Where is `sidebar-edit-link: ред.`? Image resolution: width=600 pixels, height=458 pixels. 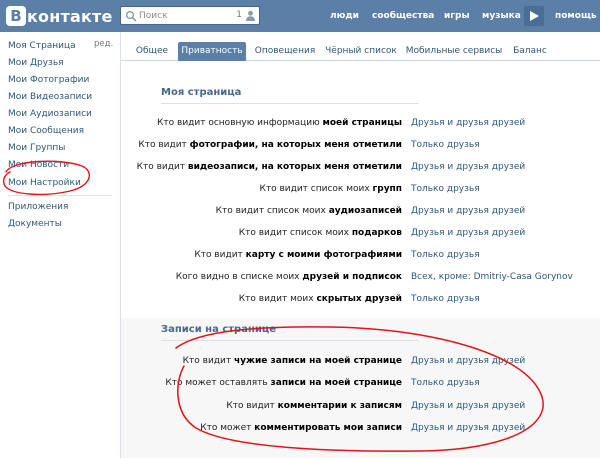 sidebar-edit-link: ред. is located at coordinates (103, 44).